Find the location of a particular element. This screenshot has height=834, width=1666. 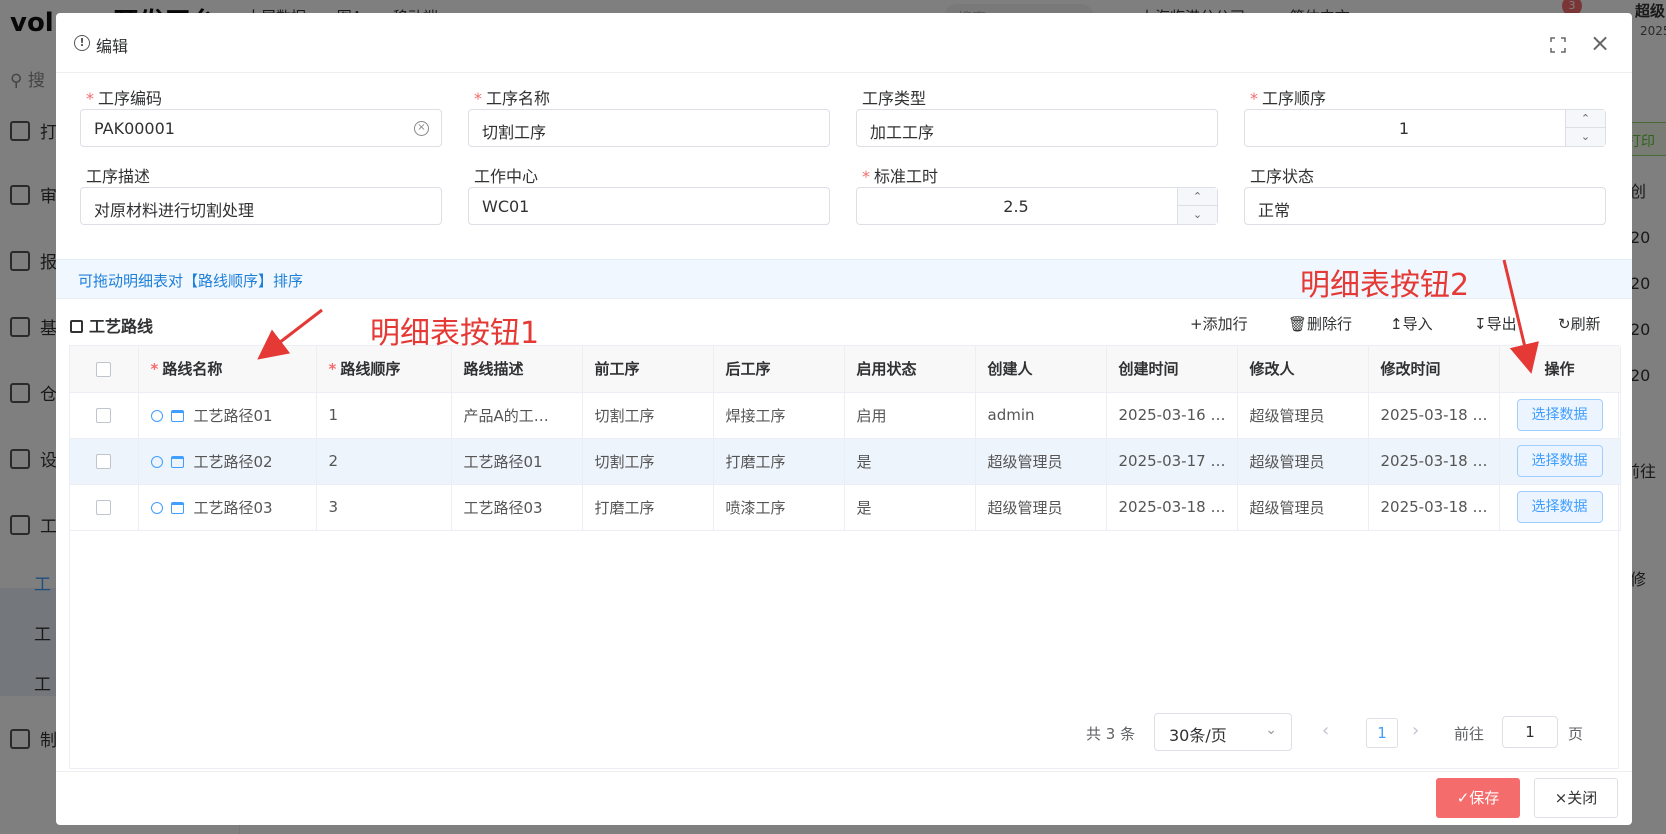

process-name-input: 切割工序 is located at coordinates (649, 128).